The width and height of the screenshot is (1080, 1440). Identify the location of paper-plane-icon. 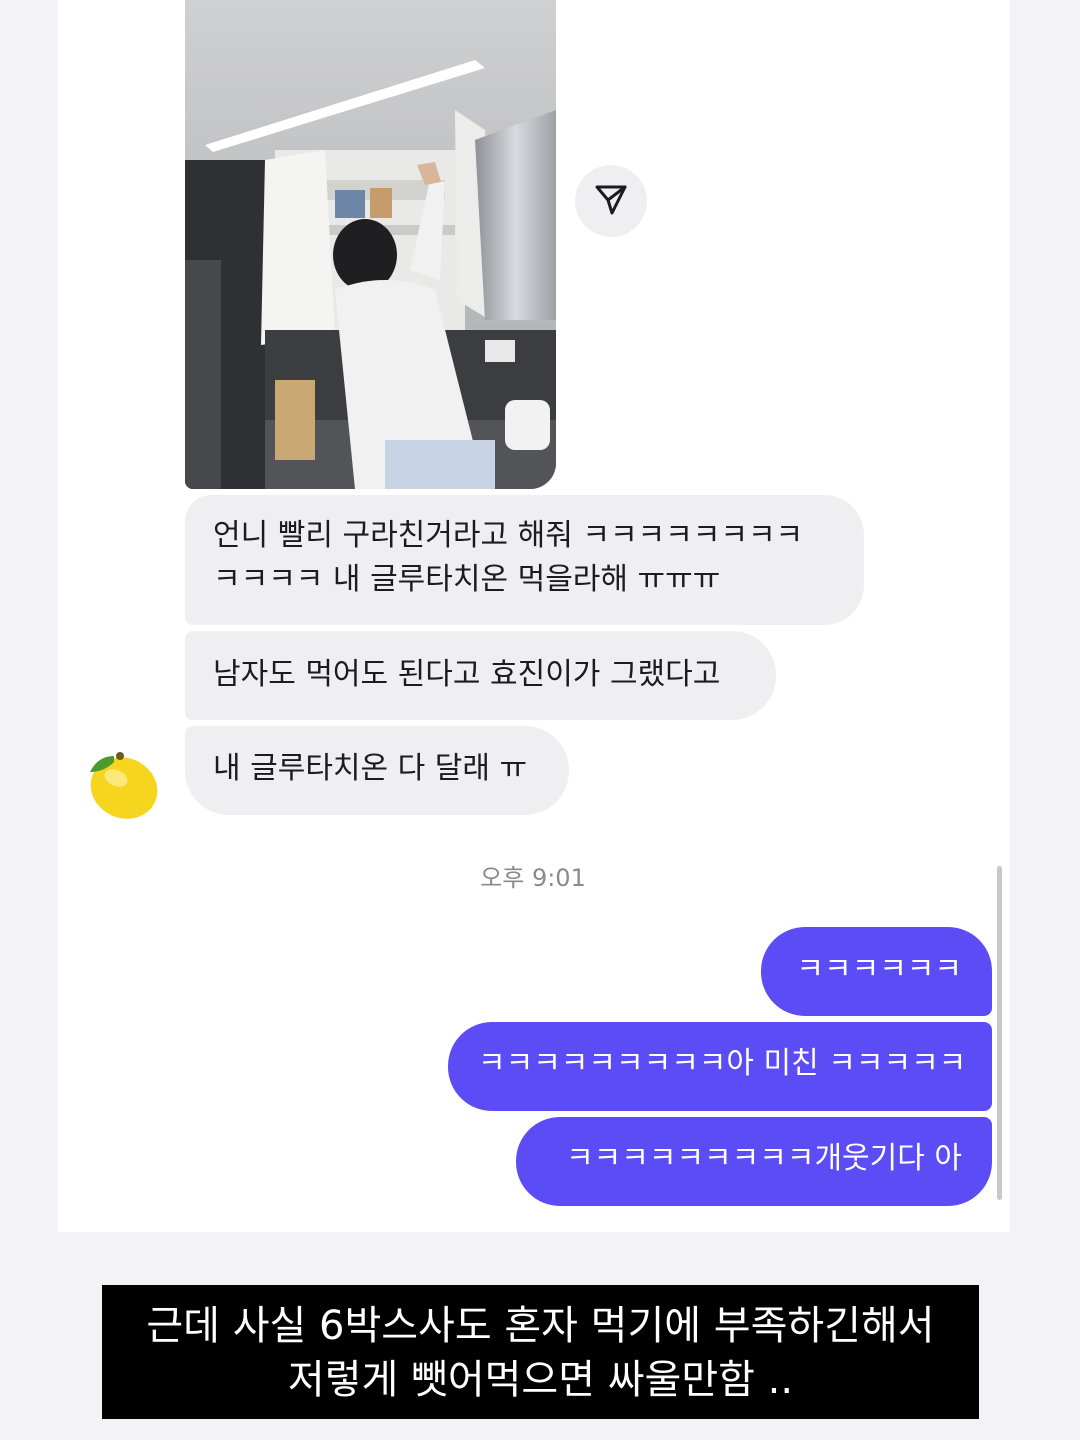
(611, 201).